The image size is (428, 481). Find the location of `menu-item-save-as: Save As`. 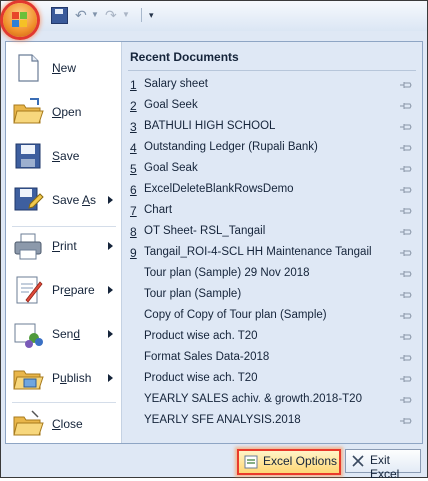

menu-item-save-as: Save As is located at coordinates (63, 200).